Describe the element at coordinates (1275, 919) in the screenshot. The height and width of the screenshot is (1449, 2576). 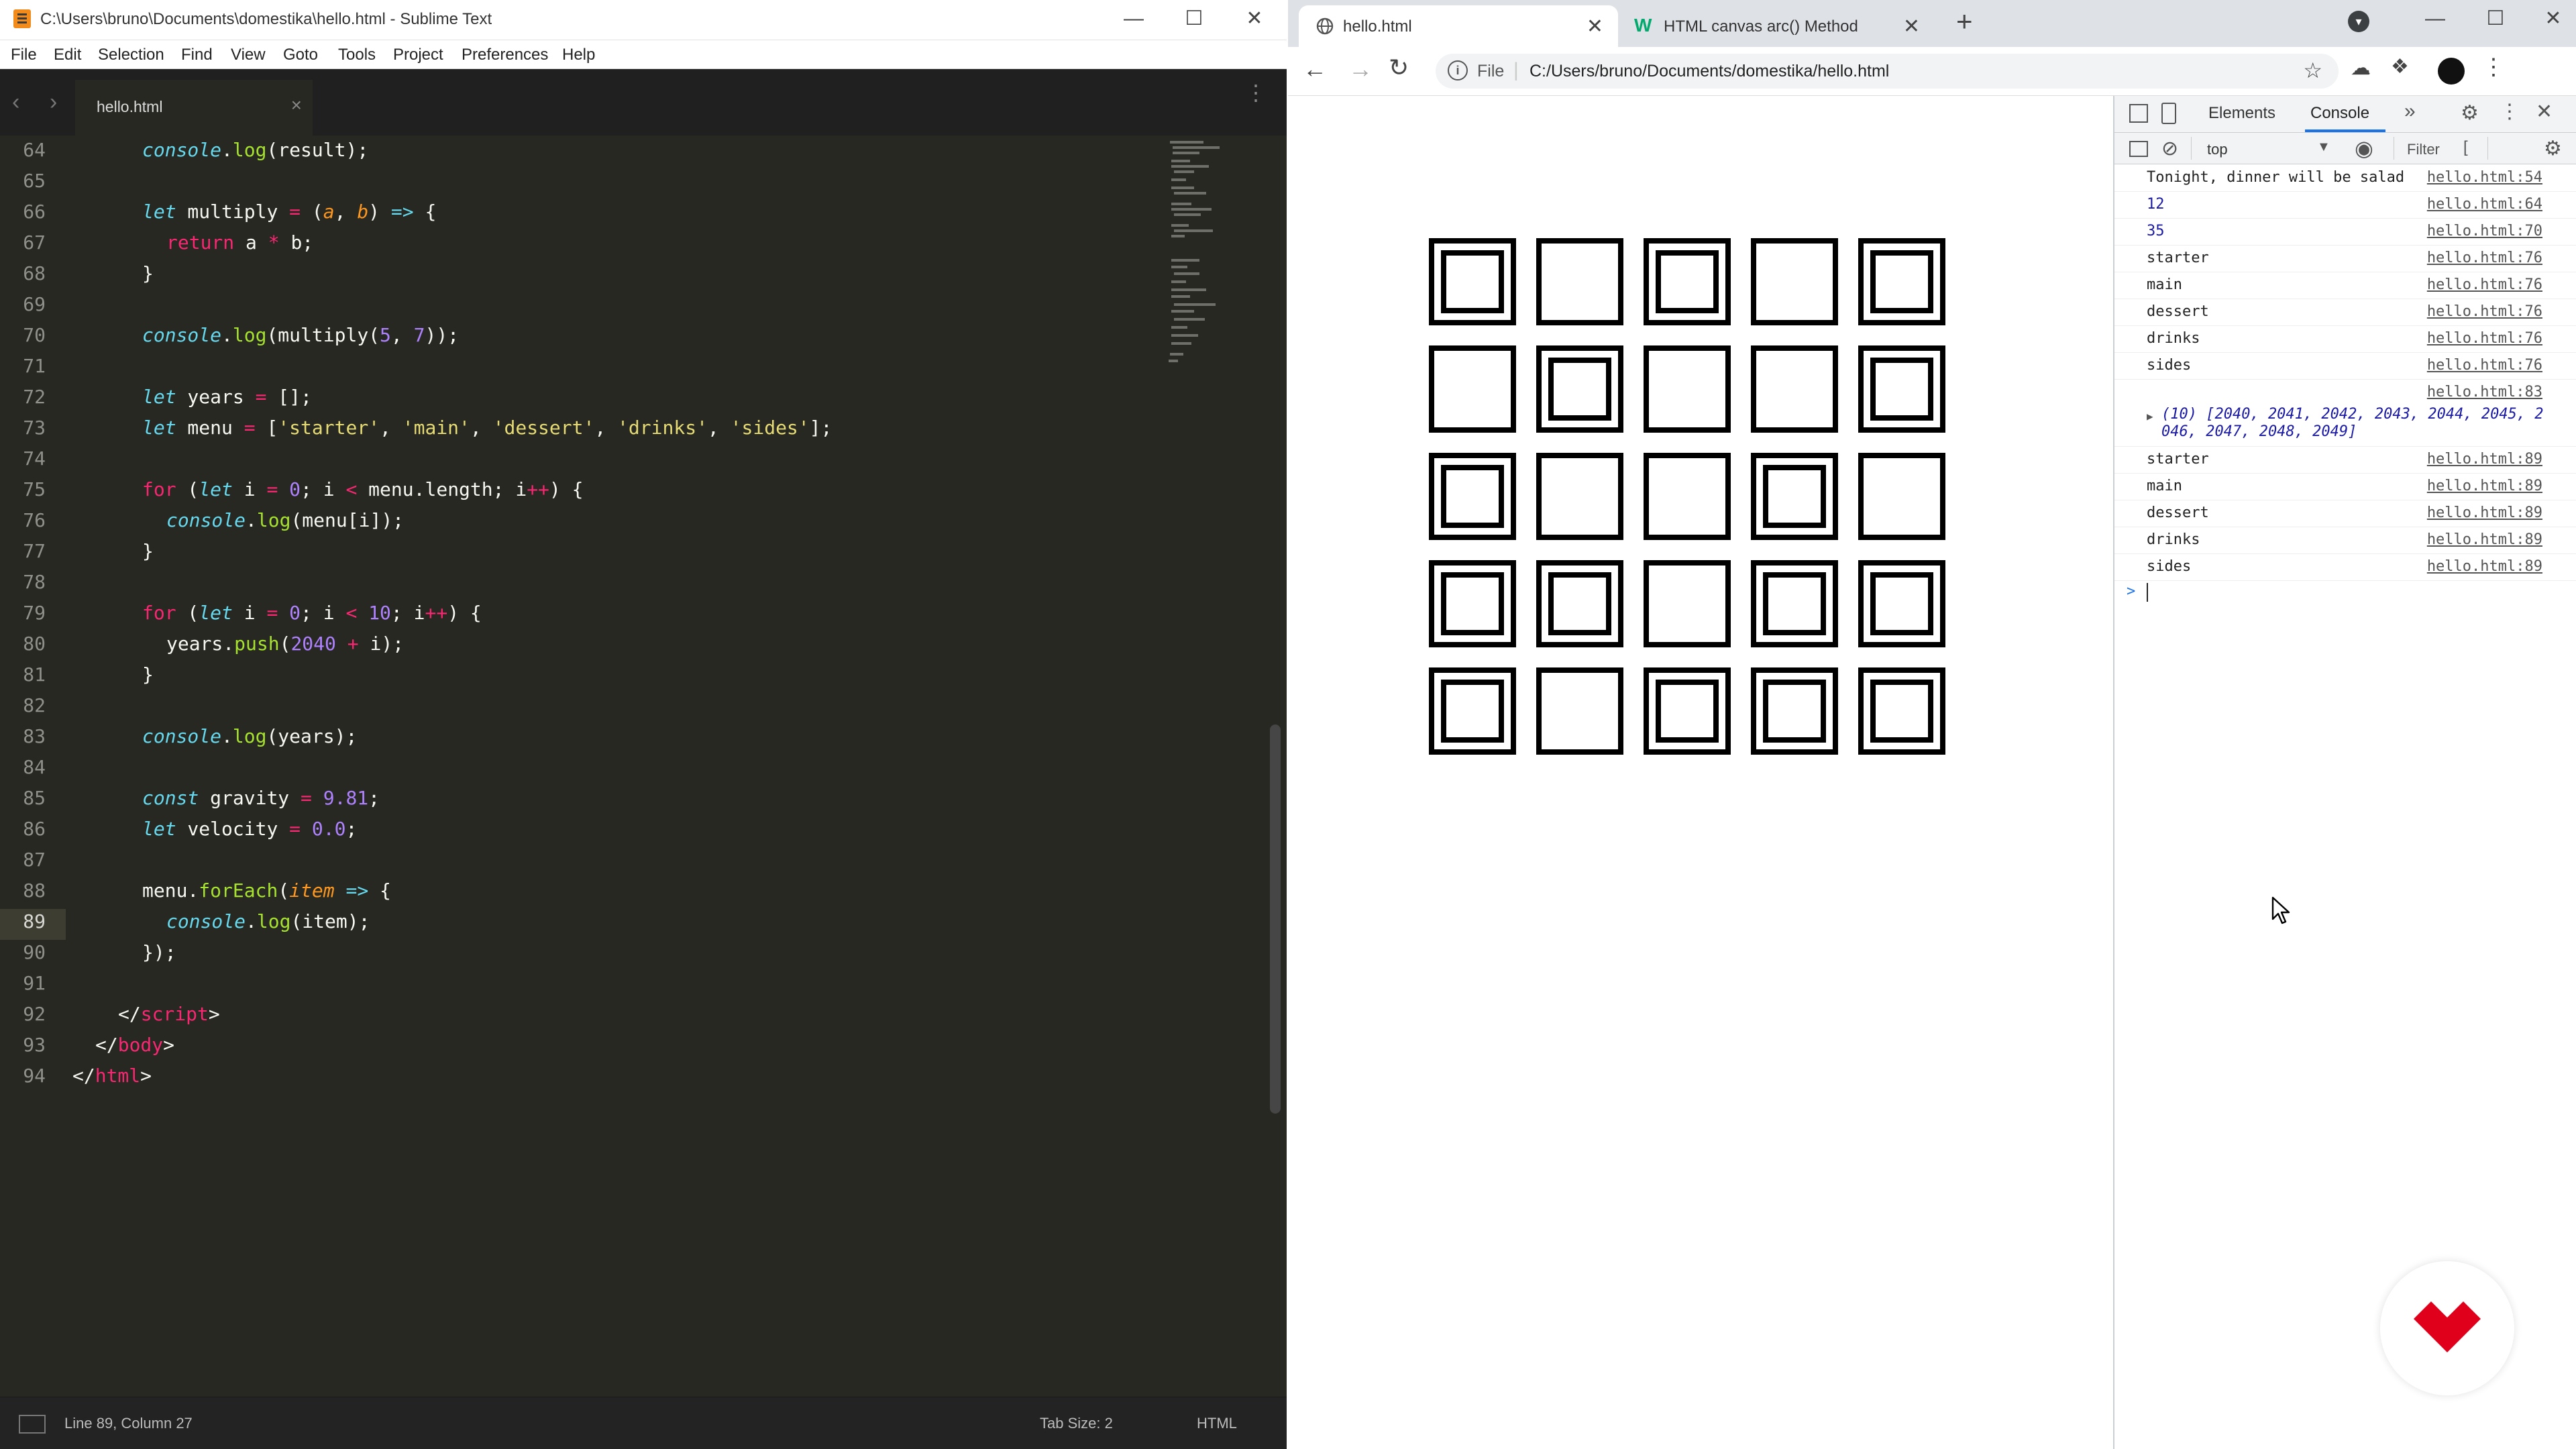
I see `editor-scrollbar` at that location.